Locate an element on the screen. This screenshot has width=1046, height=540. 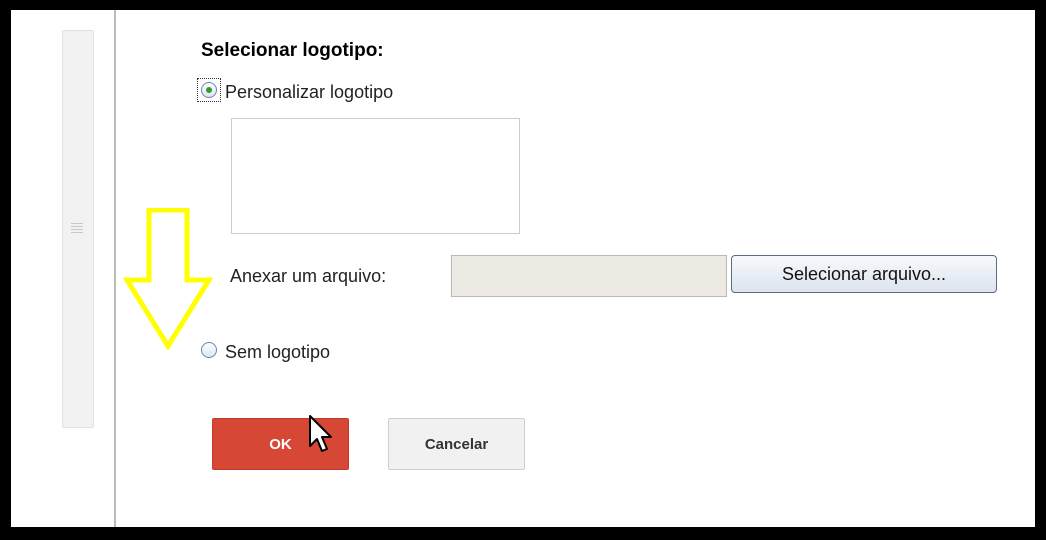
custom-logo-radio is located at coordinates (209, 90).